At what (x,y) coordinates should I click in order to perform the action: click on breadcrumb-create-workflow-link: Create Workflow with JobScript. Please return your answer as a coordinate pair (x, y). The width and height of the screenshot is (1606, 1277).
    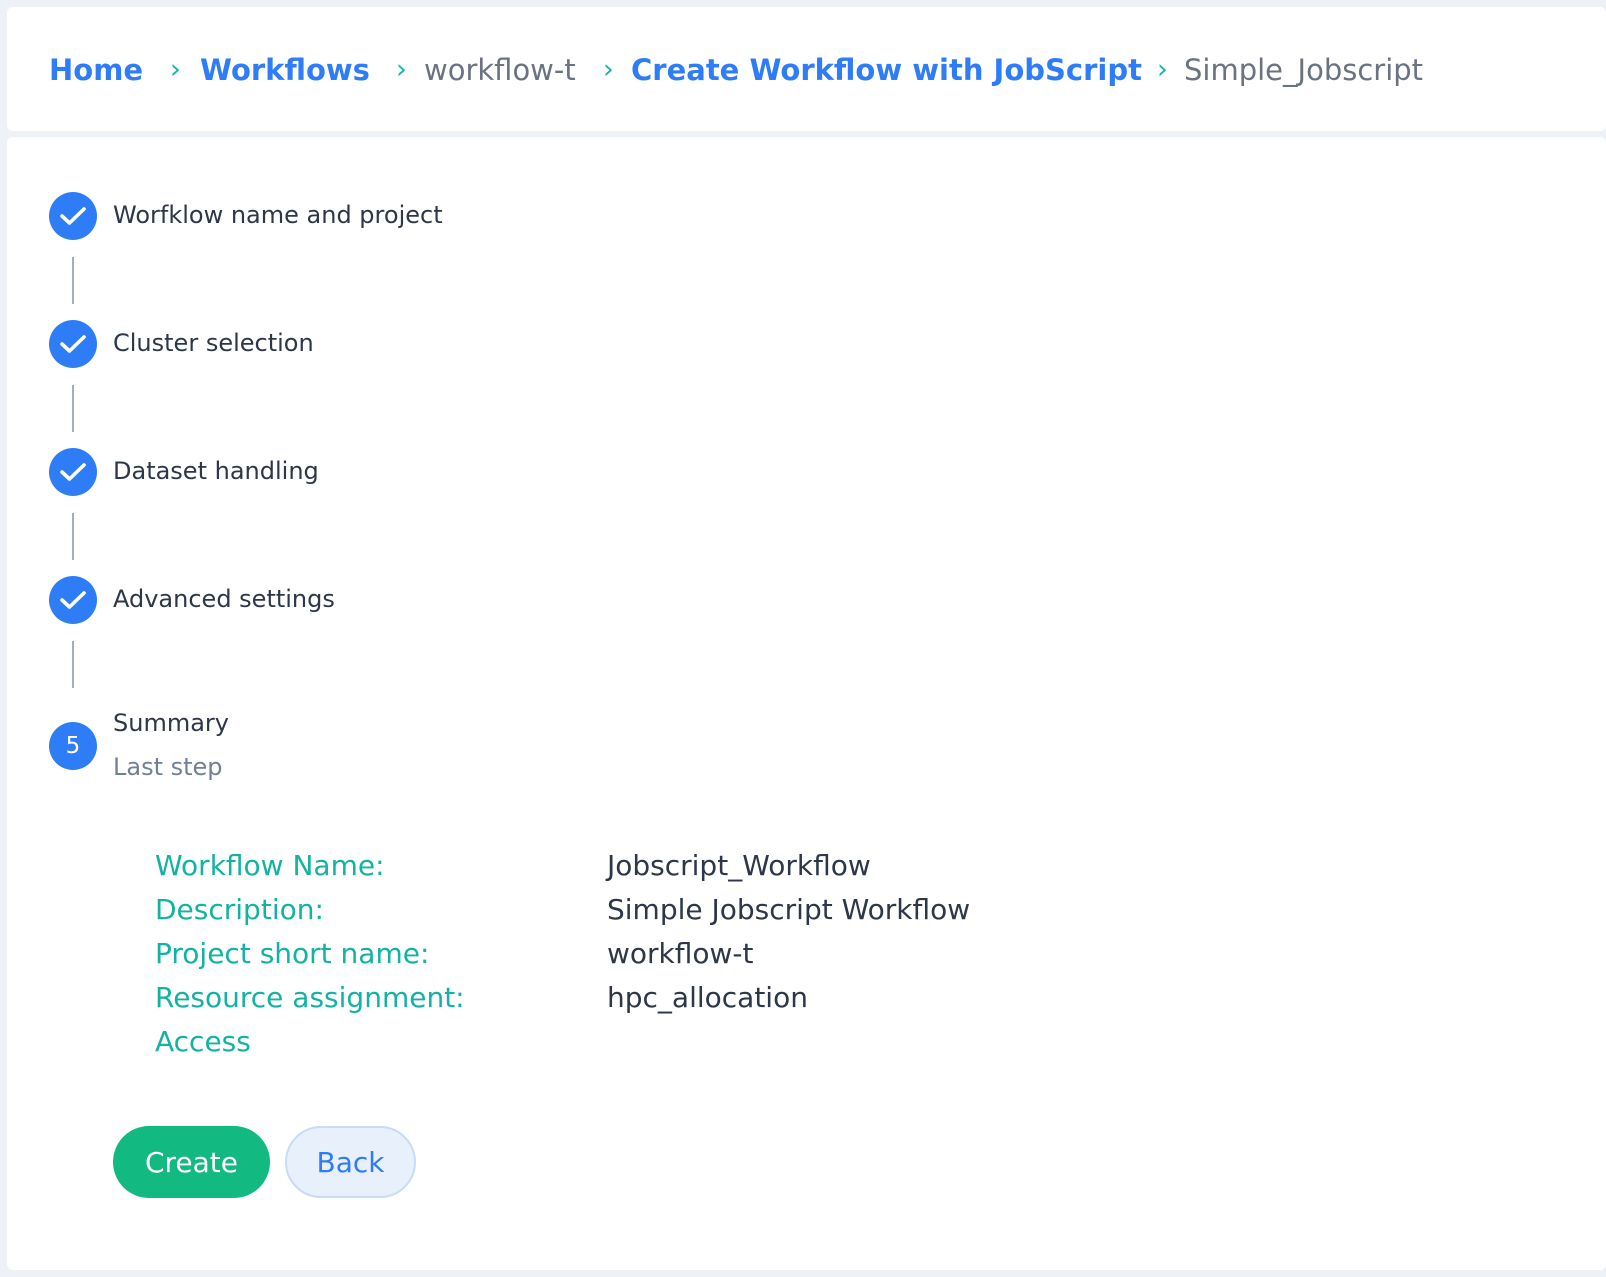
    Looking at the image, I should click on (886, 70).